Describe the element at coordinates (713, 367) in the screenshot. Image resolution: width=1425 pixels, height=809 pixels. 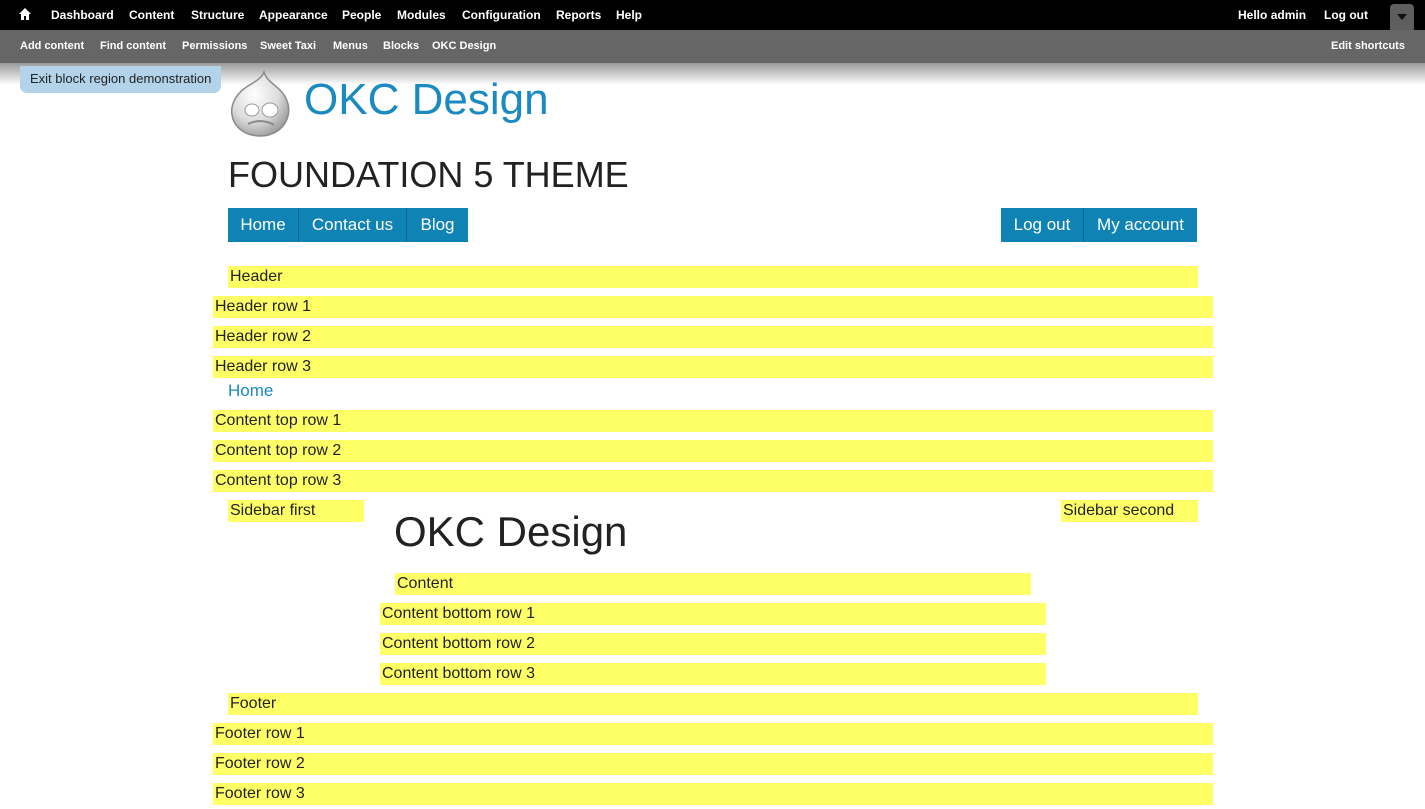
I see `region-header-row-3: Header row 3` at that location.